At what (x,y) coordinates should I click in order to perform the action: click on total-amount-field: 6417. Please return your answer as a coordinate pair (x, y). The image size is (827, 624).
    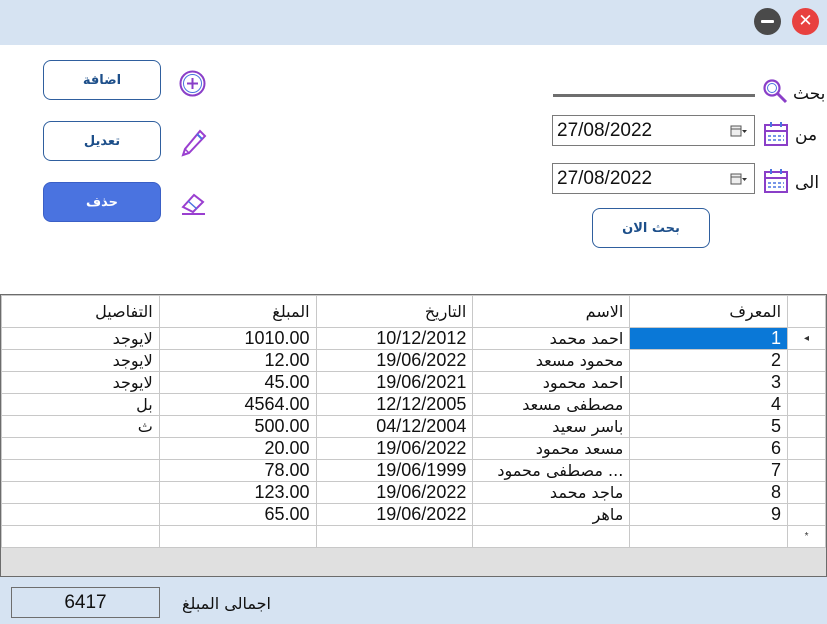
    Looking at the image, I should click on (85, 602).